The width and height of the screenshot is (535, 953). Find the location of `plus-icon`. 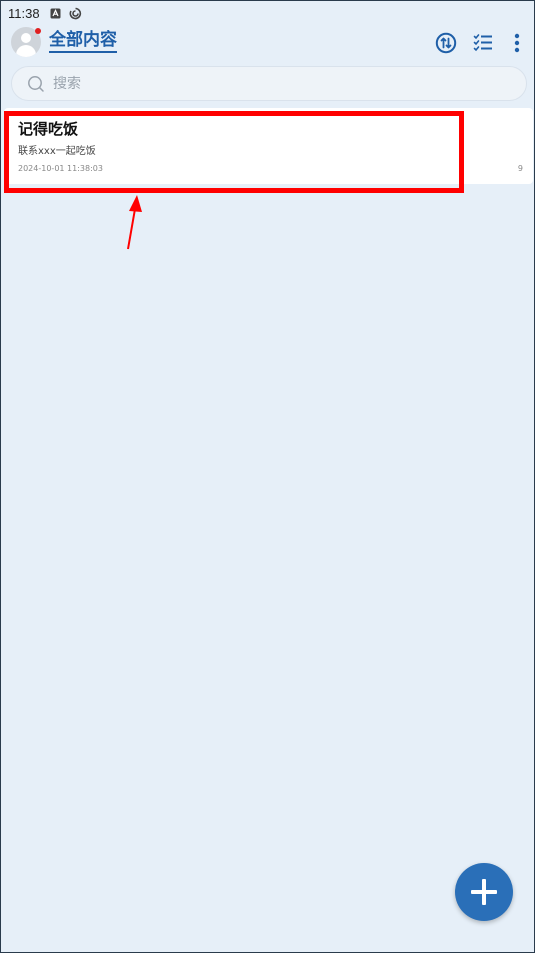

plus-icon is located at coordinates (484, 892).